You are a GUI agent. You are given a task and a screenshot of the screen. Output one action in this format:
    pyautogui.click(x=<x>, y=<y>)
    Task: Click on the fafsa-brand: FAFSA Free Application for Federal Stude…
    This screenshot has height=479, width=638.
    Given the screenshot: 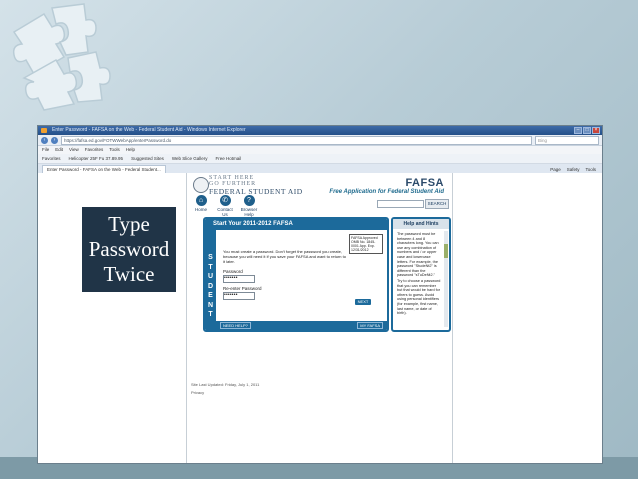 What is the action you would take?
    pyautogui.click(x=386, y=186)
    